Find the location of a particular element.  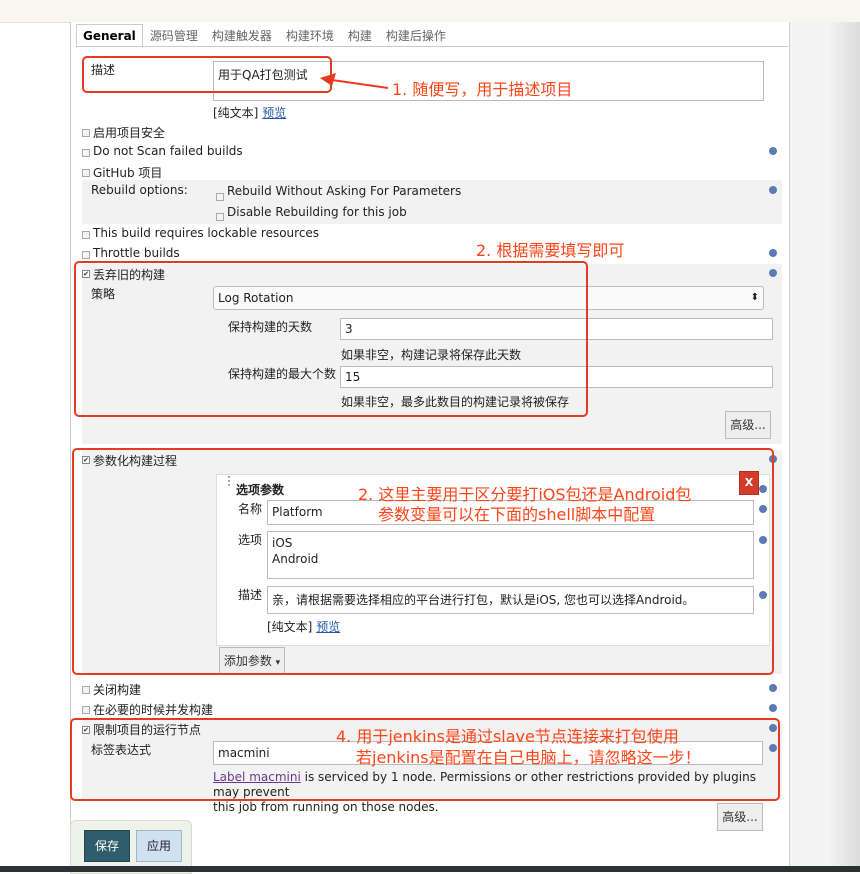

lockable-resources-label: This build requires lockable resources is located at coordinates (206, 233).